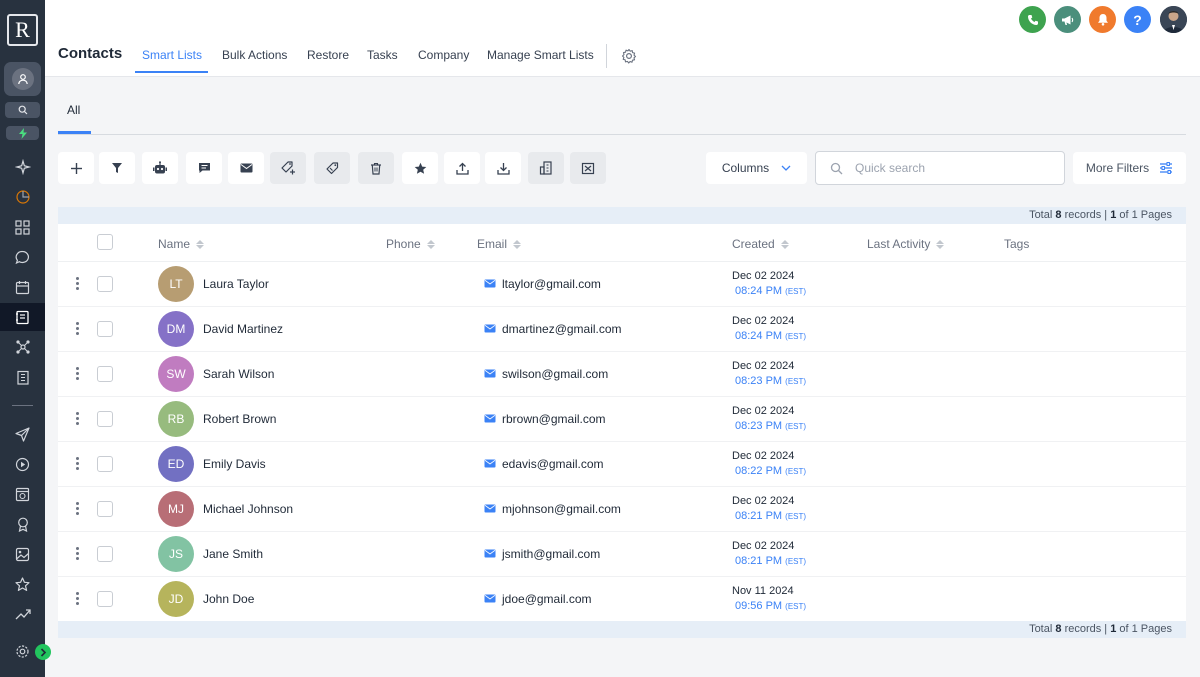 The height and width of the screenshot is (677, 1200). What do you see at coordinates (588, 168) in the screenshot?
I see `merge-contacts-button` at bounding box center [588, 168].